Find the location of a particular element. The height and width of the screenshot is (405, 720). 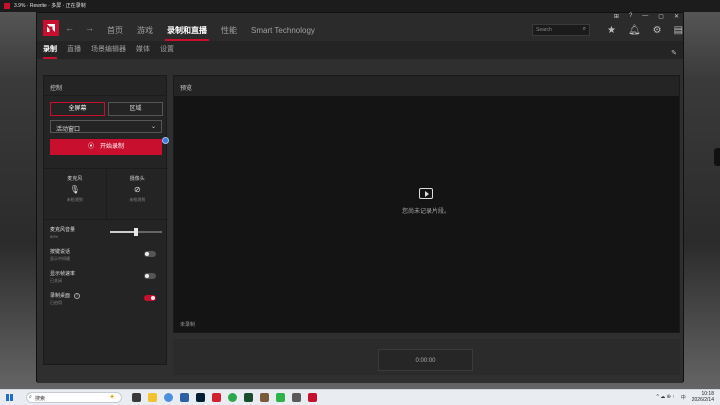

archive-app-icon is located at coordinates (264, 397).